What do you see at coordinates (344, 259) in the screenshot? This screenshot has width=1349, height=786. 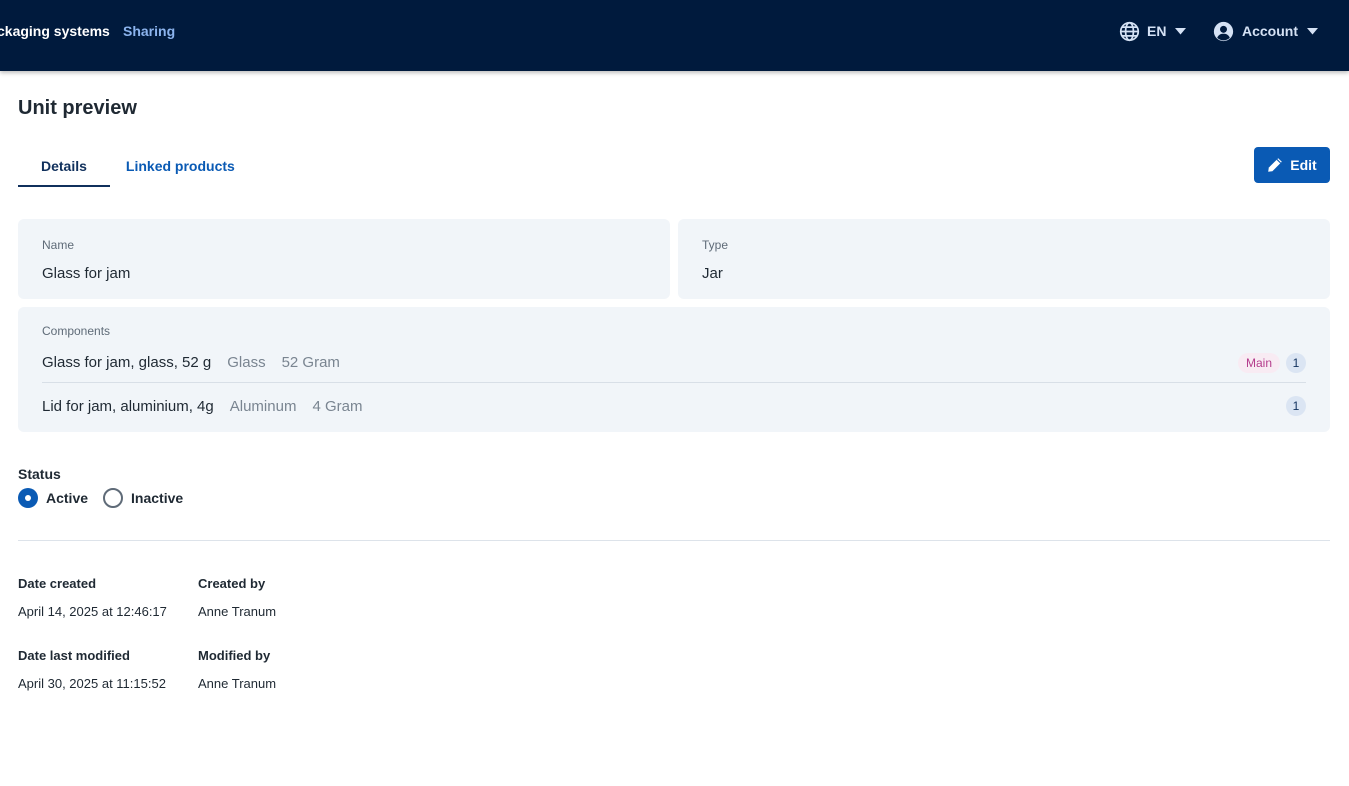 I see `name-card: Name Glass for jam` at bounding box center [344, 259].